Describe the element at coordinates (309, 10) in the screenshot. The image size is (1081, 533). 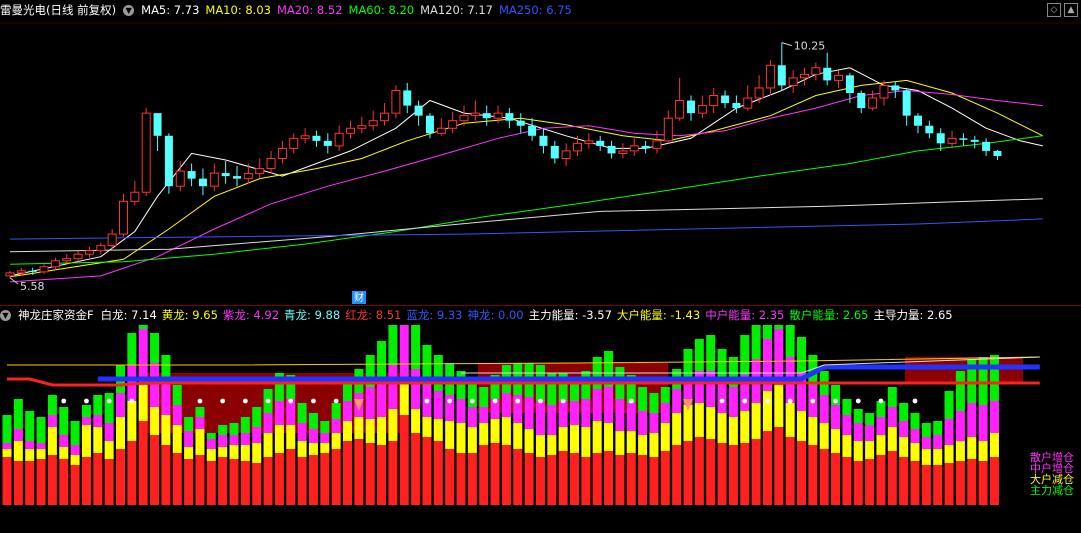
I see `ma-value-2: MA20: 8.52` at that location.